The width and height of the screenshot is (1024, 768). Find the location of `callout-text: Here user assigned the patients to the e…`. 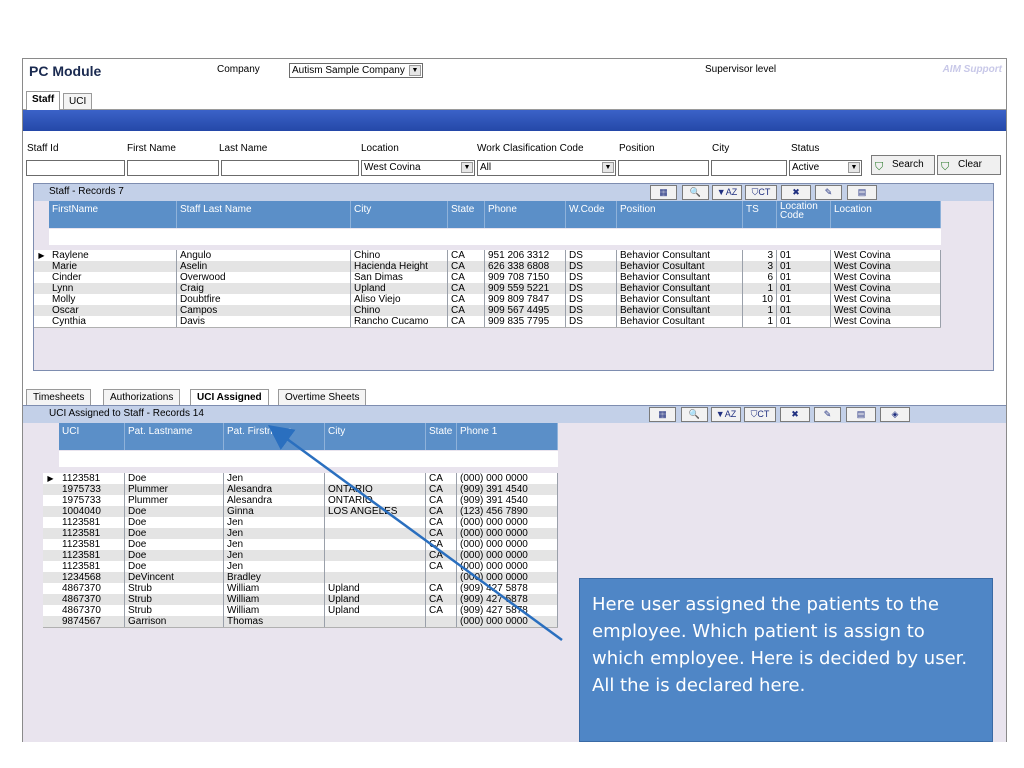

callout-text: Here user assigned the patients to the e… is located at coordinates (780, 645).